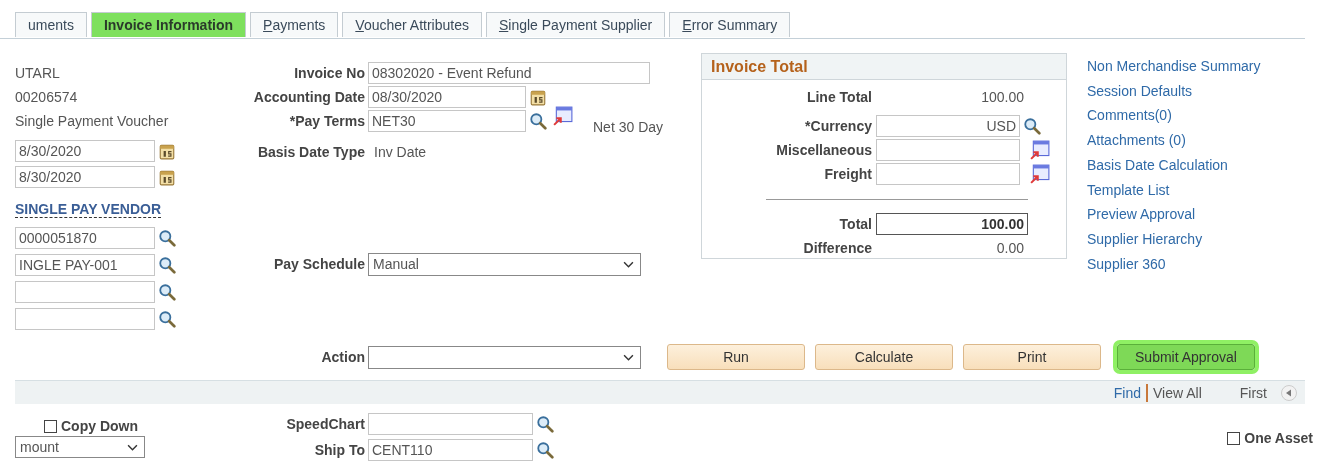 This screenshot has width=1323, height=461. I want to click on action-button: Calculate, so click(884, 357).